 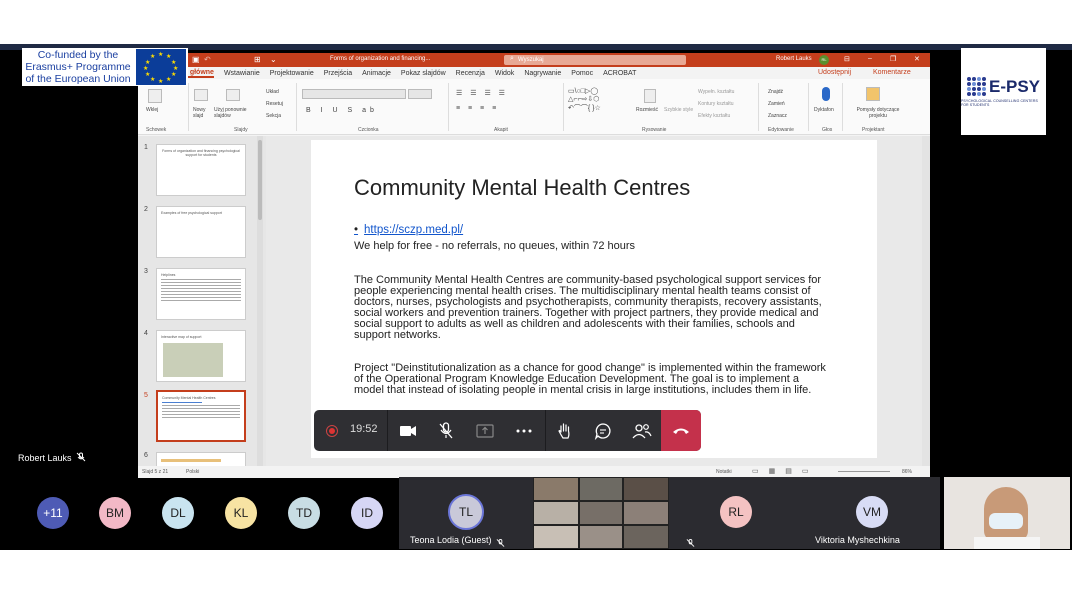 I want to click on tab-design: Projektowanie, so click(x=292, y=73).